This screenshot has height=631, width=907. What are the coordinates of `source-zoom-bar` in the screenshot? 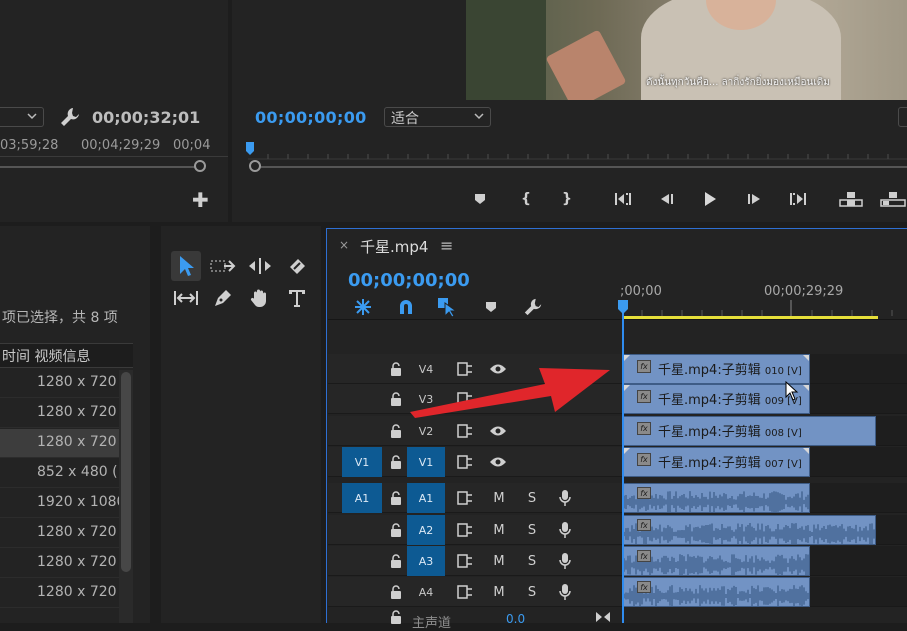 It's located at (102, 167).